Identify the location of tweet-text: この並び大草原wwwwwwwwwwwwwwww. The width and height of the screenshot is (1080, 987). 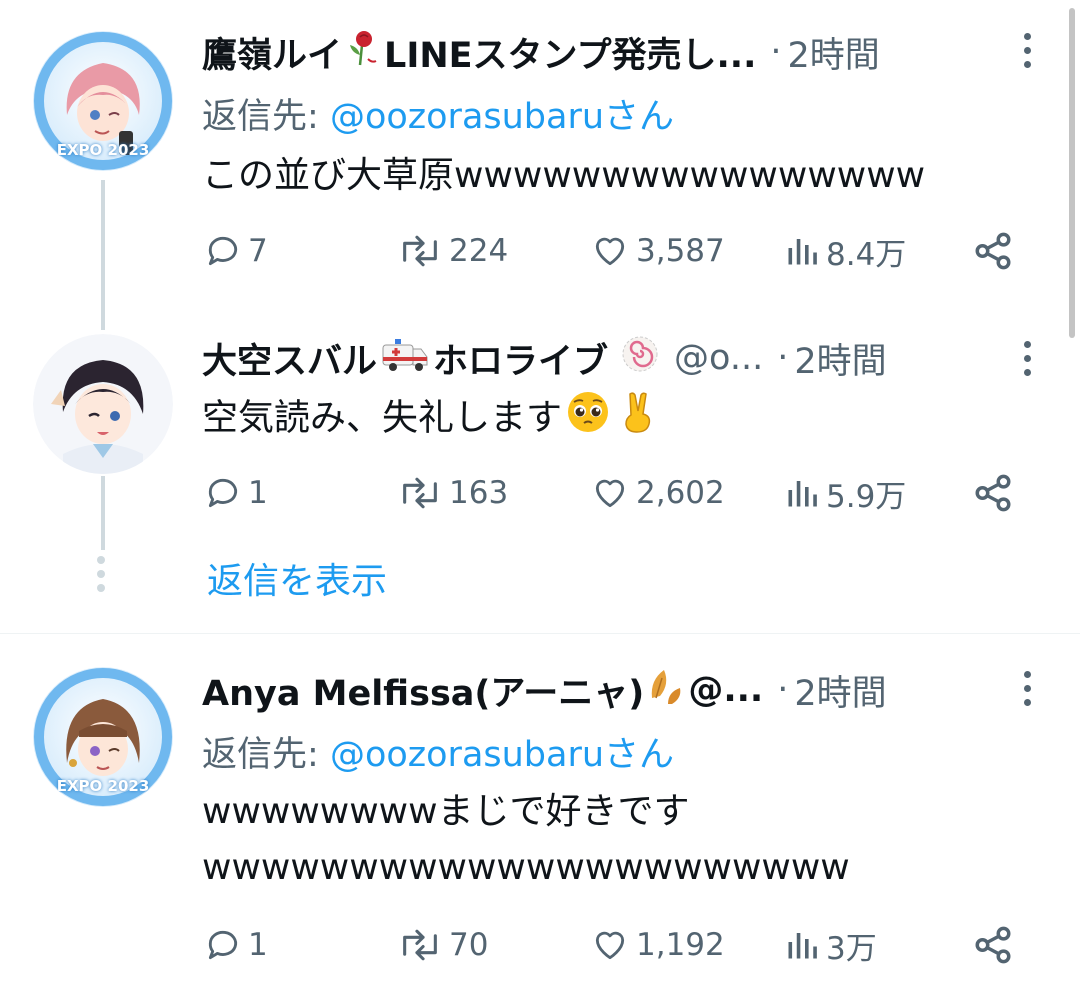
(564, 175).